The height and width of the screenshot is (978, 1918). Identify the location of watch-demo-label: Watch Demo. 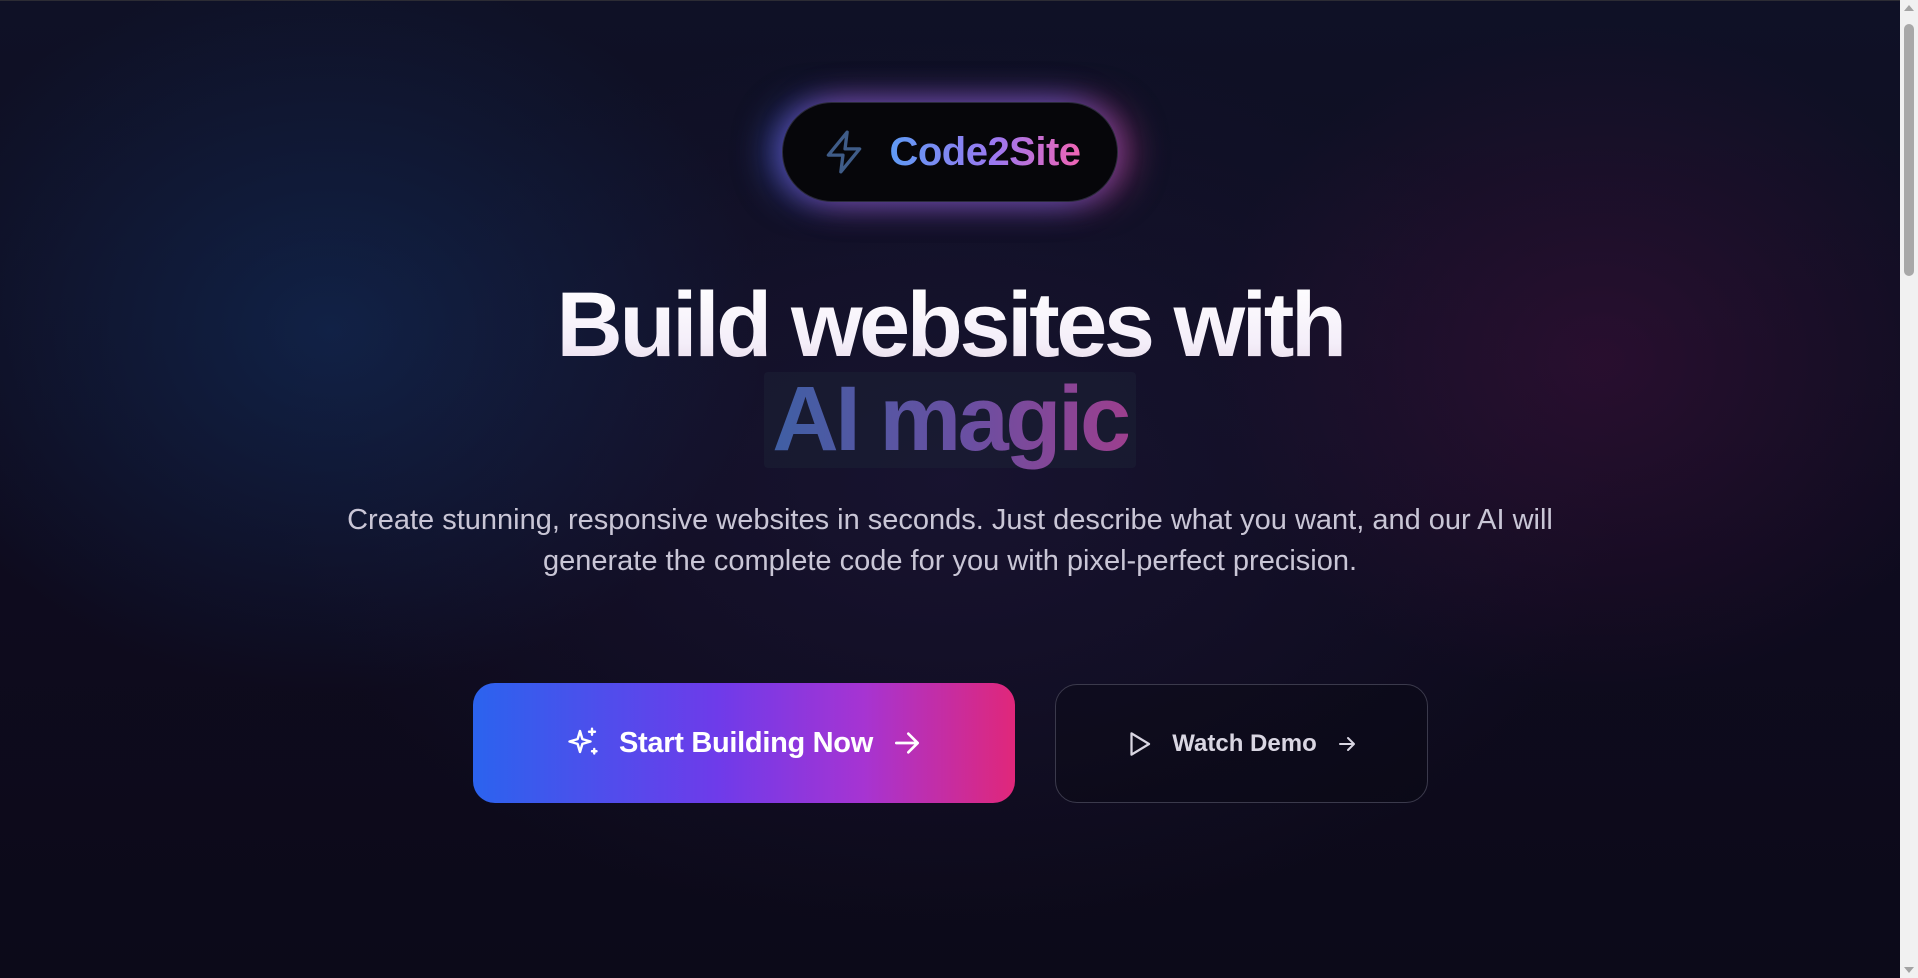
(1244, 743).